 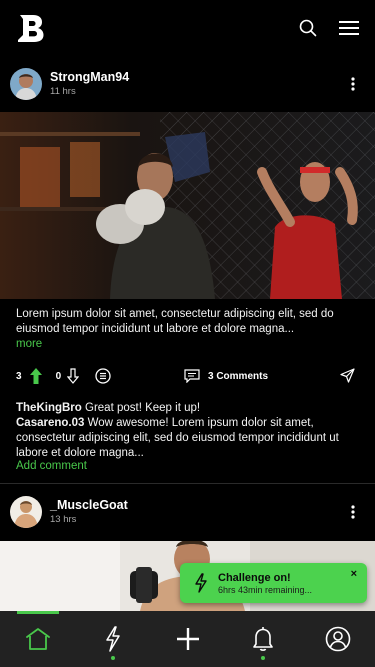 What do you see at coordinates (73, 376) in the screenshot?
I see `downvote-icon` at bounding box center [73, 376].